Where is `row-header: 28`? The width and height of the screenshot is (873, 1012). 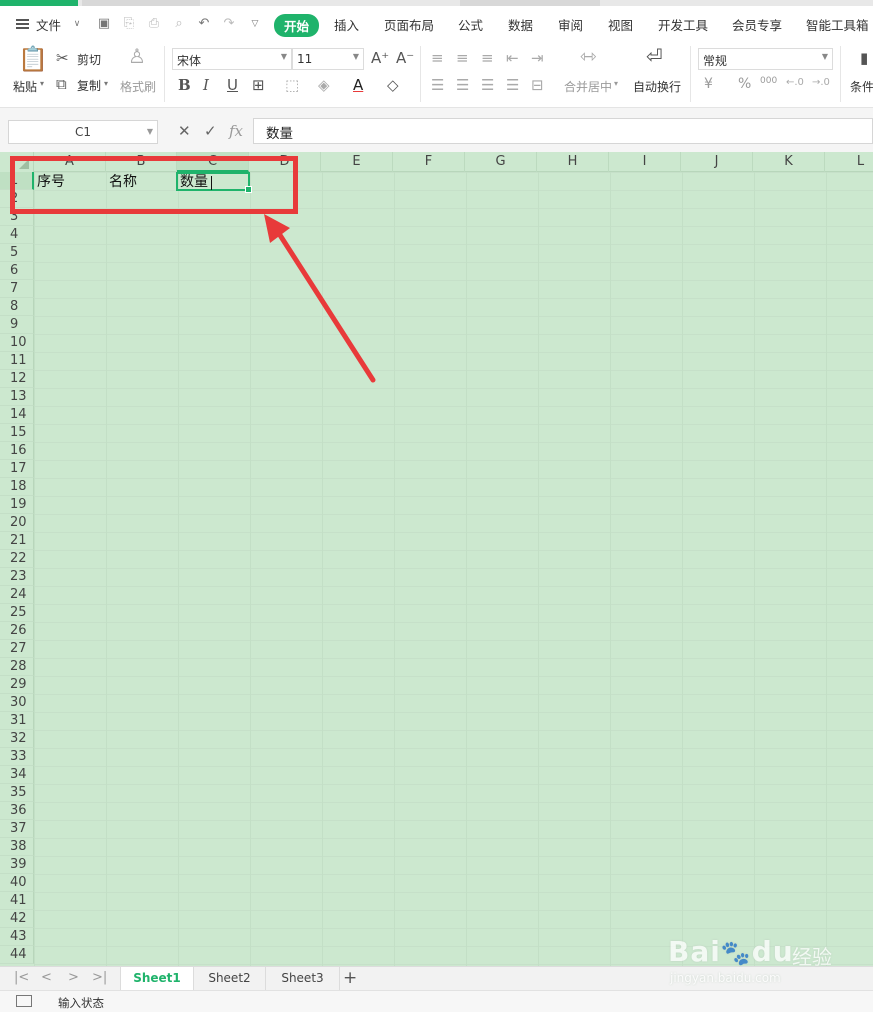
row-header: 28 is located at coordinates (17, 667).